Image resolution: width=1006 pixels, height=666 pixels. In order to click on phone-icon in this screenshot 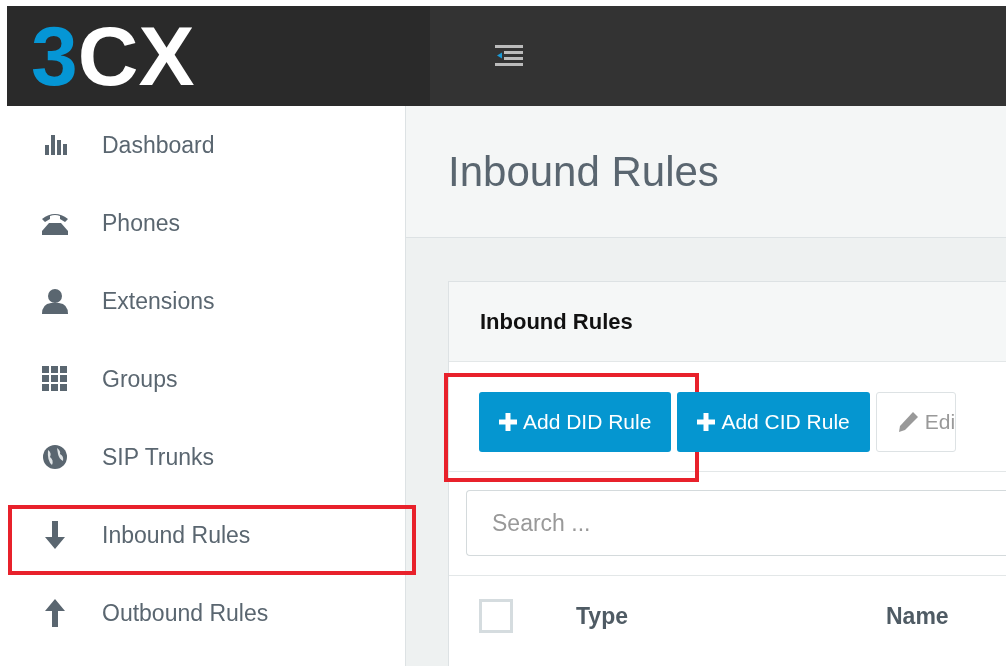, I will do `click(54, 223)`.